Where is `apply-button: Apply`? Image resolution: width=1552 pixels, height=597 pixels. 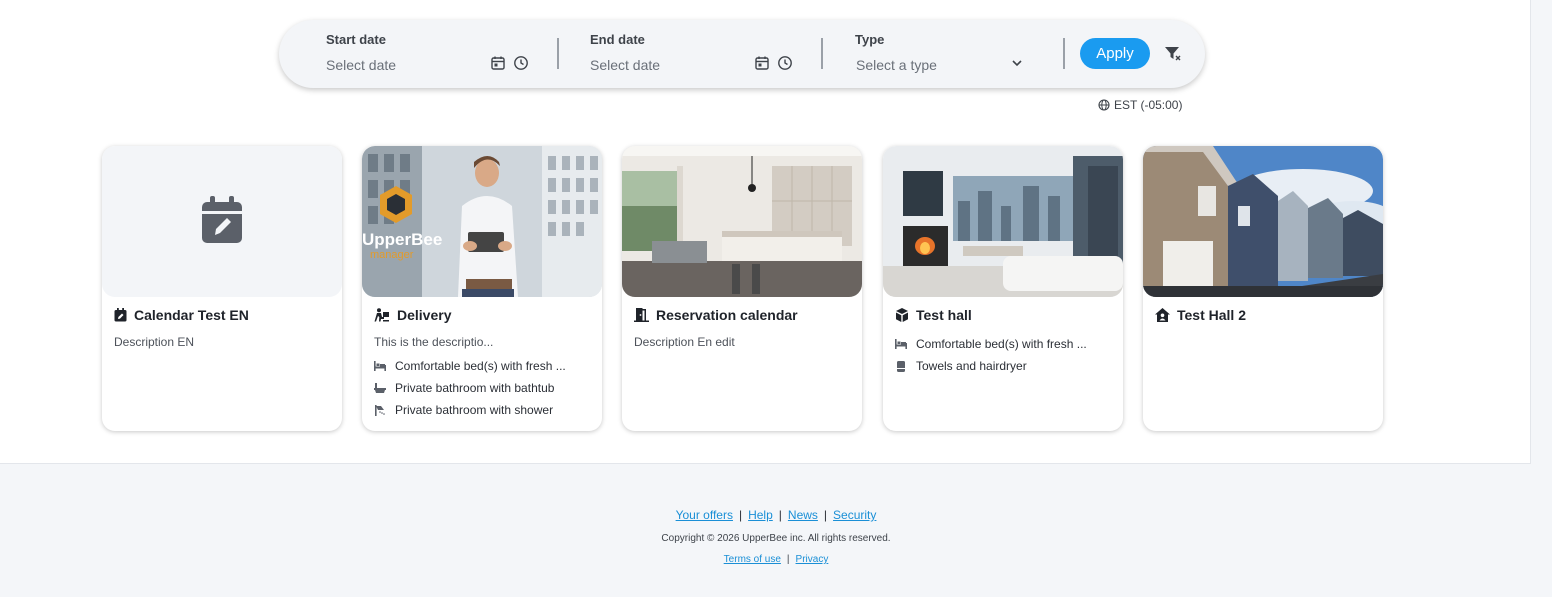
apply-button: Apply is located at coordinates (1115, 53).